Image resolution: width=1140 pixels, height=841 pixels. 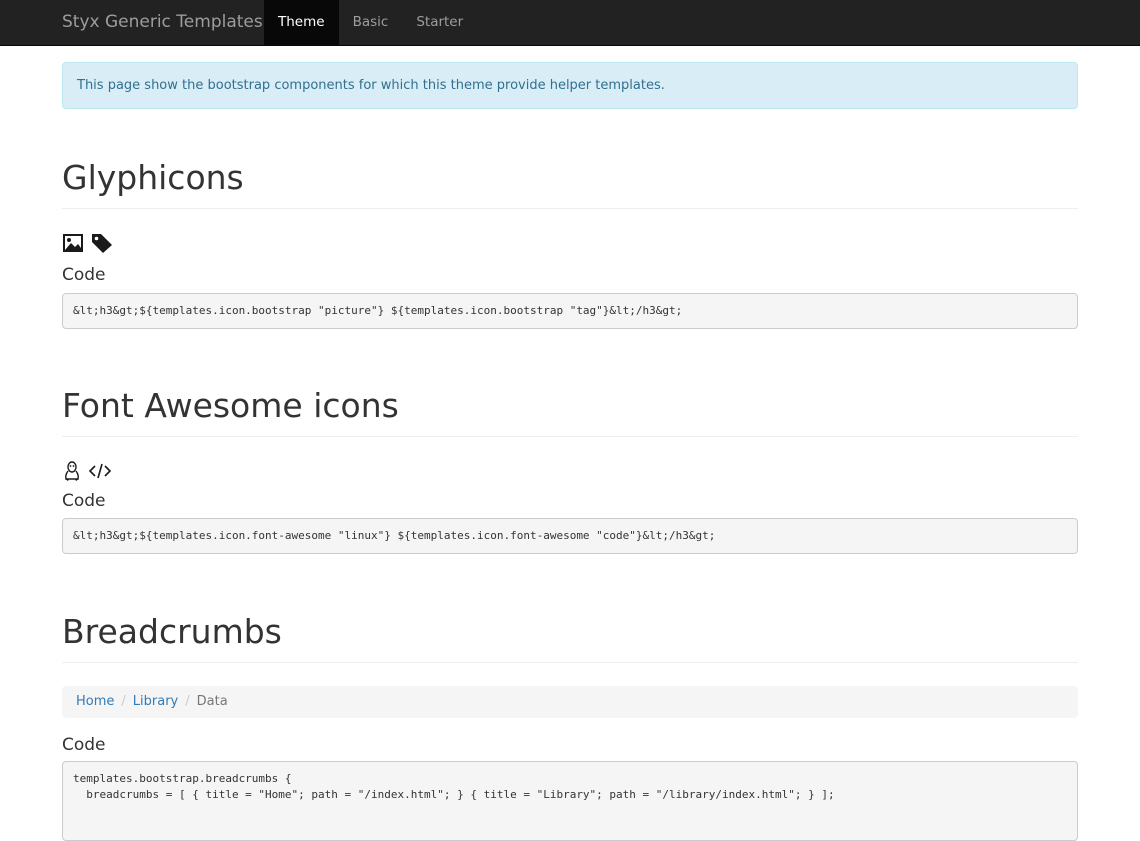 What do you see at coordinates (172, 631) in the screenshot?
I see `breadcrumbs-title: Breadcrumbs` at bounding box center [172, 631].